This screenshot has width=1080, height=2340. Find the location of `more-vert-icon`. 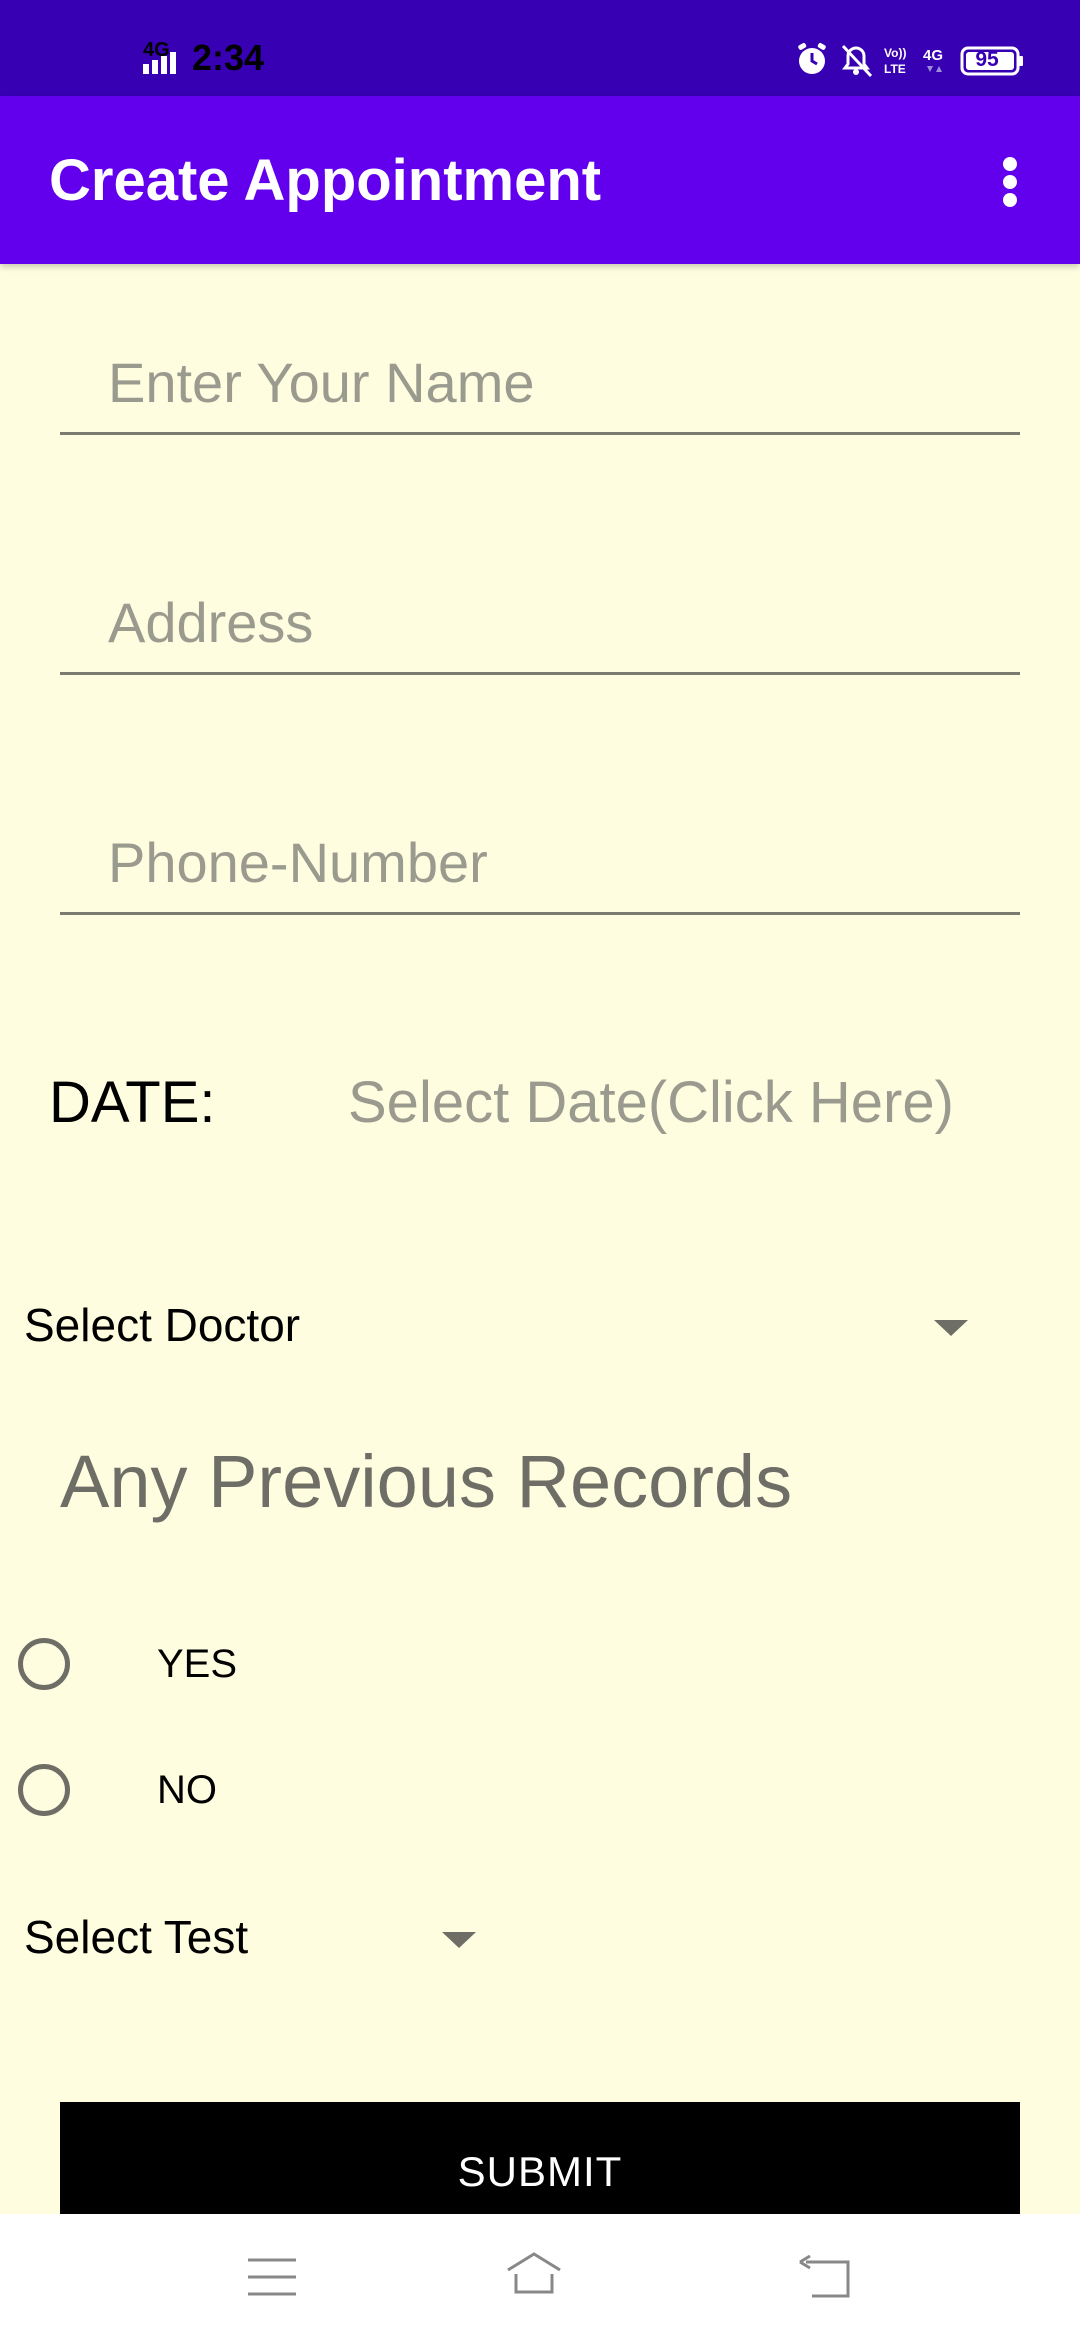

more-vert-icon is located at coordinates (1013, 181).